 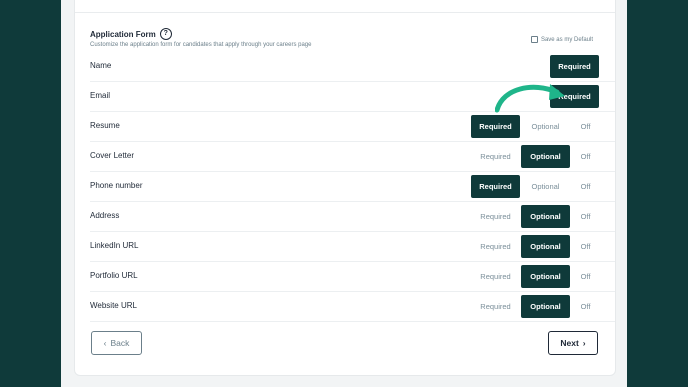 I want to click on divider, so click(x=345, y=12).